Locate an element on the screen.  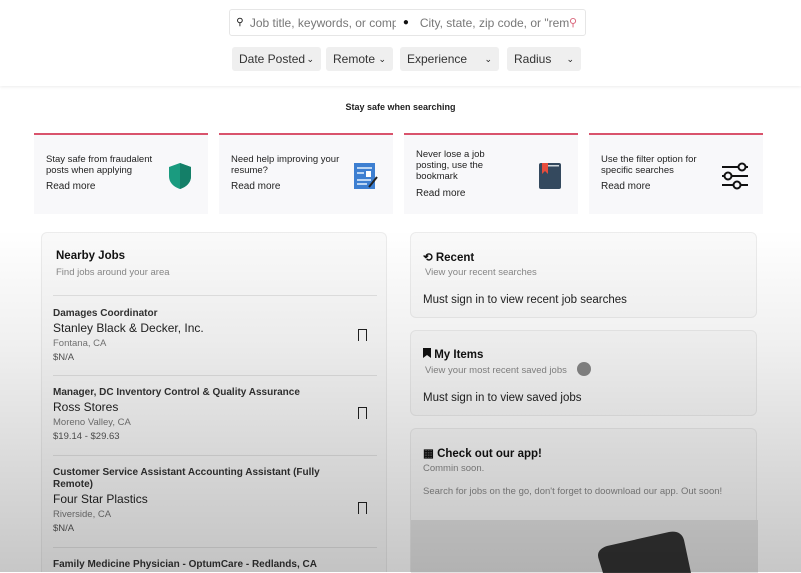
my-items-header: My Items is located at coordinates (453, 354).